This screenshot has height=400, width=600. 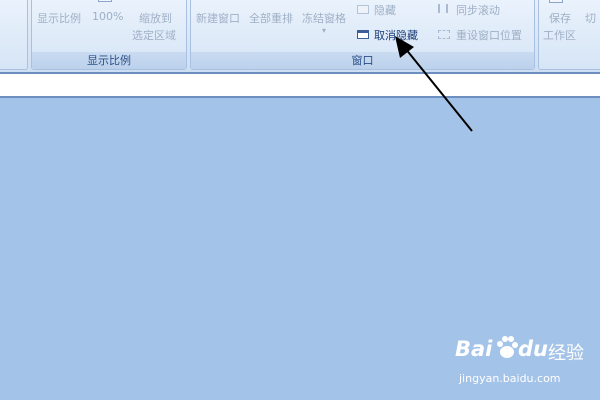 What do you see at coordinates (474, 349) in the screenshot?
I see `watermark-brand-left: Bai` at bounding box center [474, 349].